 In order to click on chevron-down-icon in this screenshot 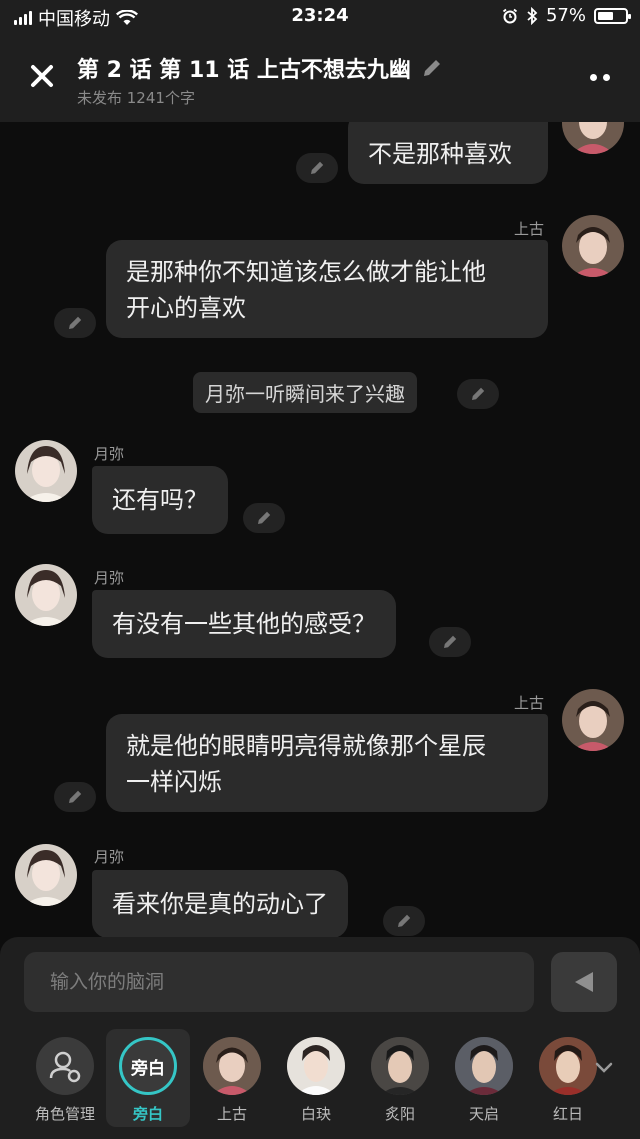, I will do `click(604, 1067)`.